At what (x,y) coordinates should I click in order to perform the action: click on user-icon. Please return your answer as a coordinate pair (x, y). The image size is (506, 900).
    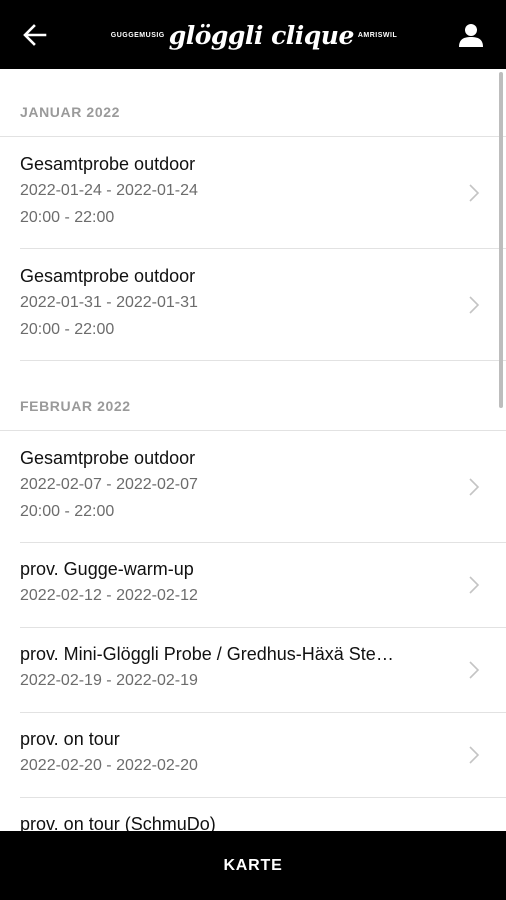
    Looking at the image, I should click on (471, 35).